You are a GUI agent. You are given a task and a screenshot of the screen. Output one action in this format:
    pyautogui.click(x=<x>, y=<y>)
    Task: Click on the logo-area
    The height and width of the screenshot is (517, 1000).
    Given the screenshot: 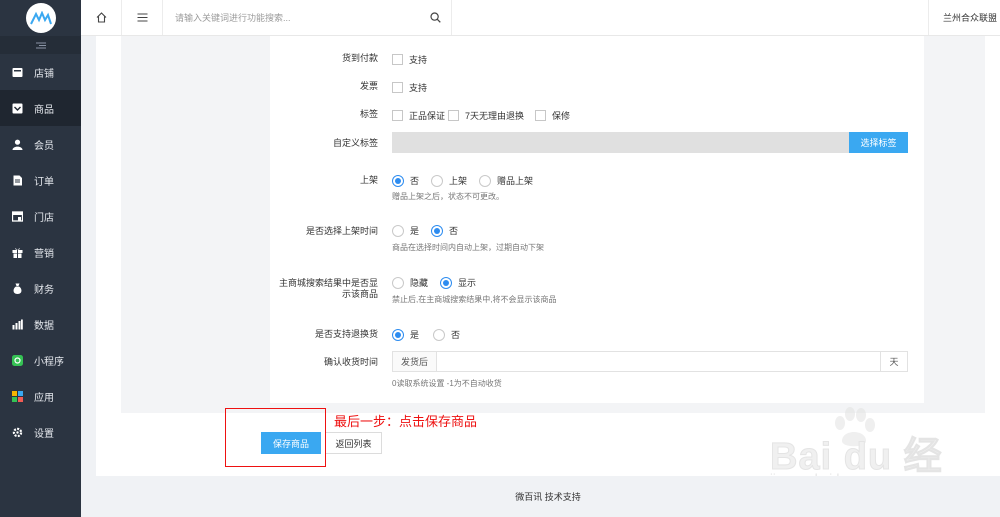 What is the action you would take?
    pyautogui.click(x=40, y=18)
    